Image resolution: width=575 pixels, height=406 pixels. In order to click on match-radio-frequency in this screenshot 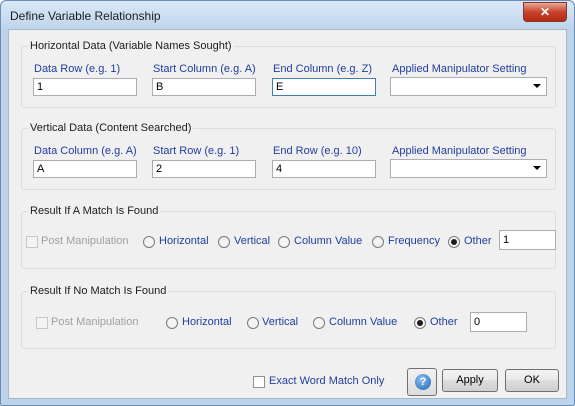, I will do `click(378, 242)`.